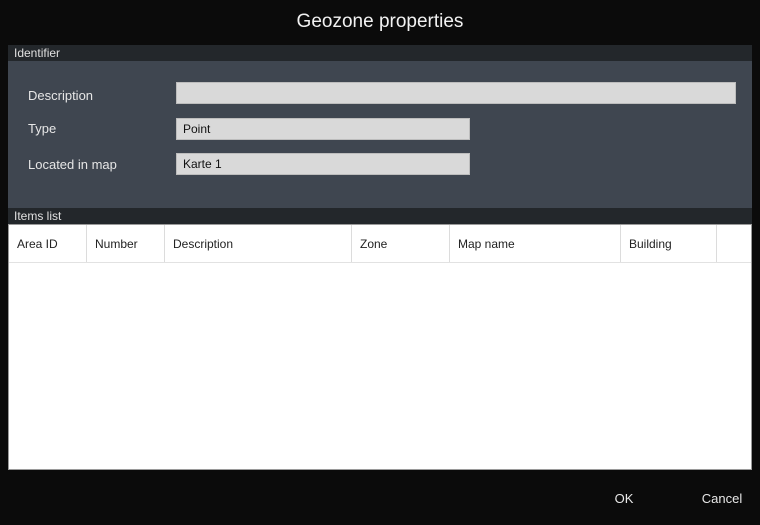  I want to click on located-in-map-label: Located in map, so click(72, 164).